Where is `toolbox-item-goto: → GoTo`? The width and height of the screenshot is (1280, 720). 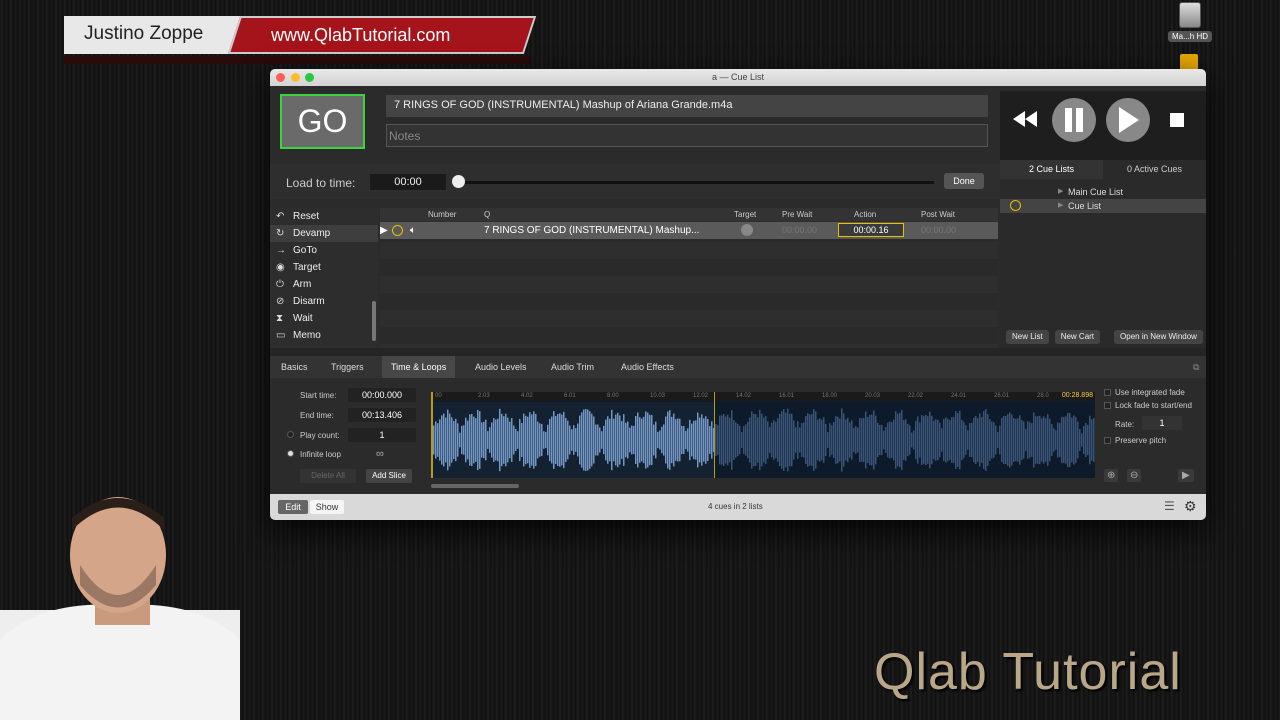 toolbox-item-goto: → GoTo is located at coordinates (324, 250).